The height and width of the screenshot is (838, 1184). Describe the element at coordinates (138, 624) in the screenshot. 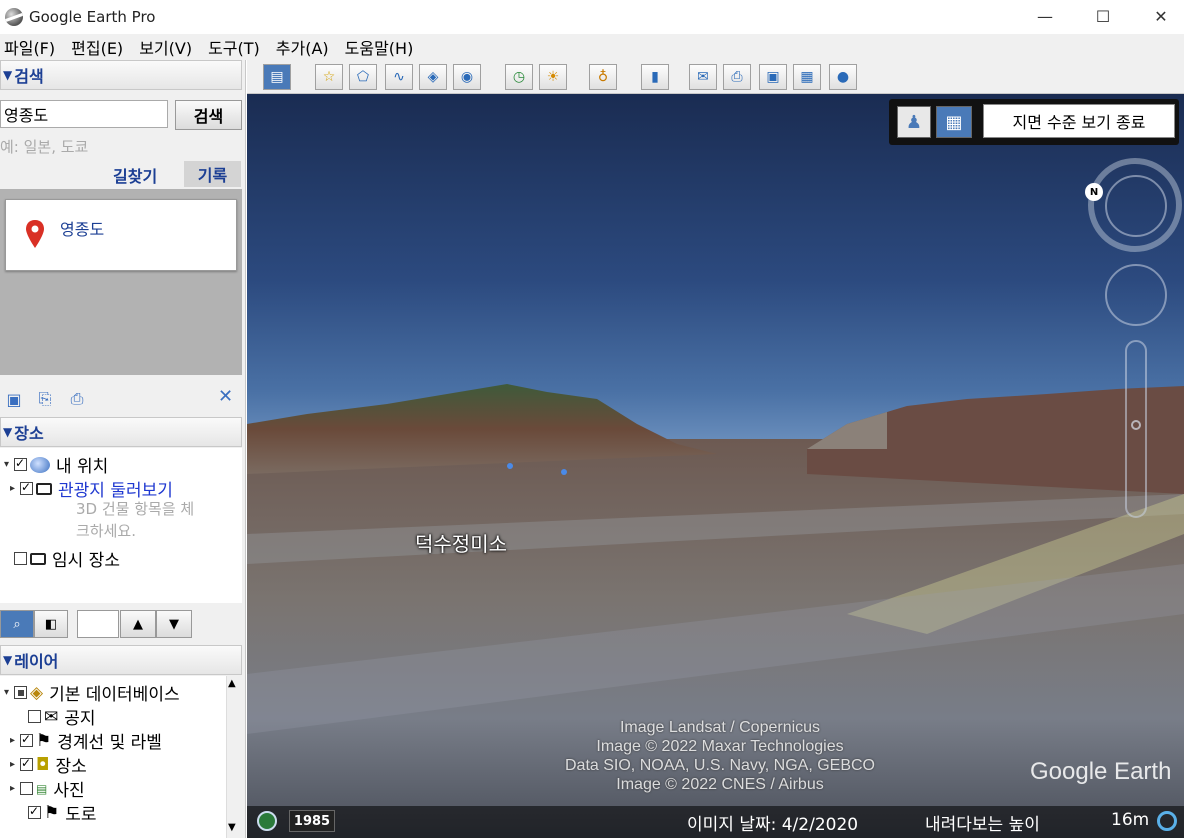

I see `move-up-icon: ▲` at that location.